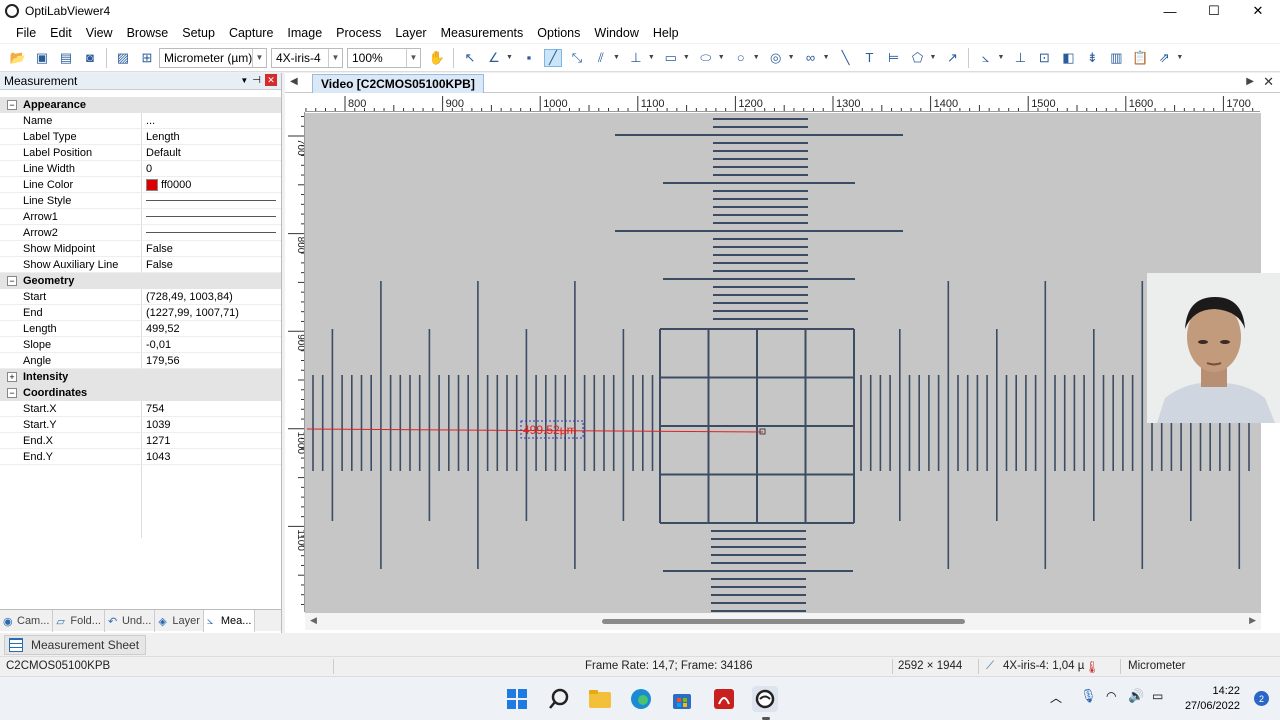  What do you see at coordinates (211, 297) in the screenshot?
I see `property-value: (728,49, 1003,84)` at bounding box center [211, 297].